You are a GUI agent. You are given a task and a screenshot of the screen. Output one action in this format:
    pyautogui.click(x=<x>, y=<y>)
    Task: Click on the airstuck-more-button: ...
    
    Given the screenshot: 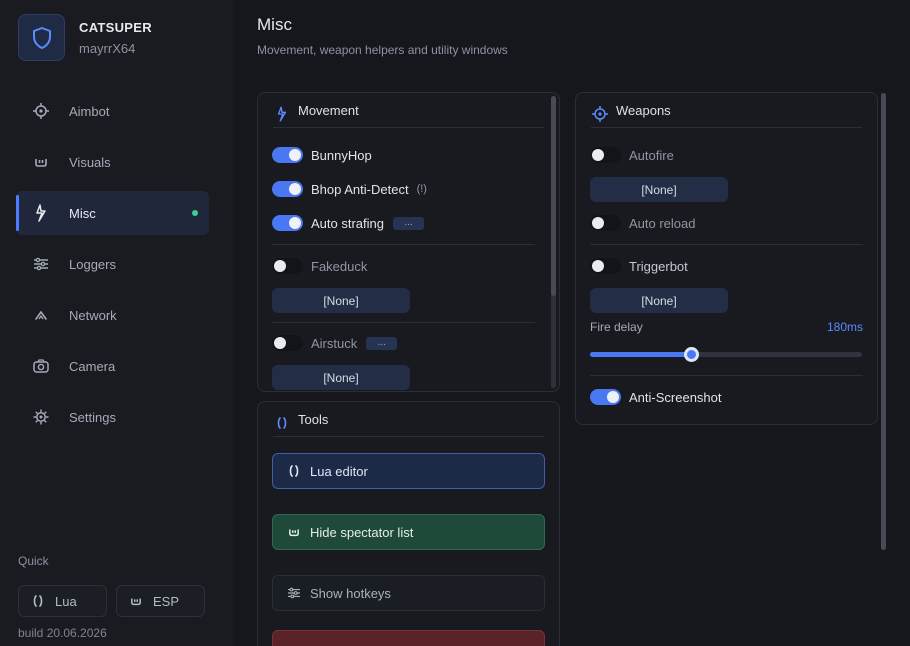 What is the action you would take?
    pyautogui.click(x=382, y=343)
    